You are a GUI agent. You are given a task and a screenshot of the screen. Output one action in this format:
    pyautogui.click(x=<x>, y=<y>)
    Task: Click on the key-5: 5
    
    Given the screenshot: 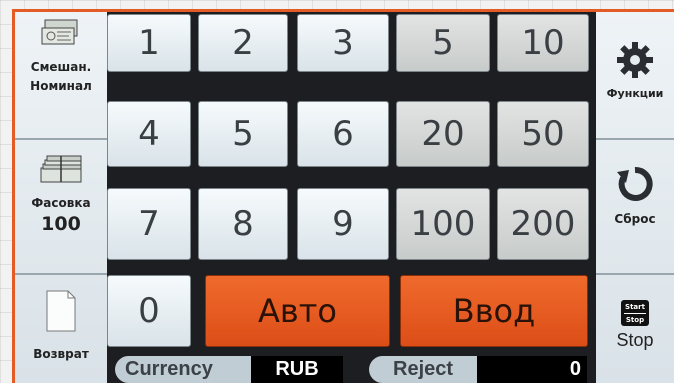 What is the action you would take?
    pyautogui.click(x=243, y=134)
    